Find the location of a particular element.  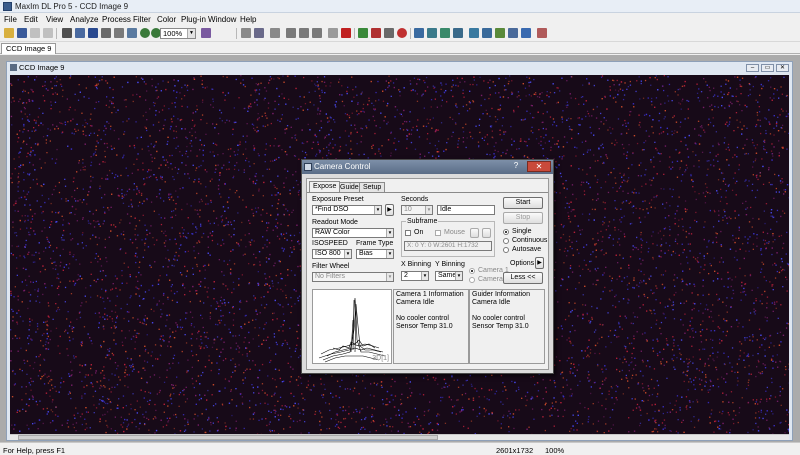

stack-icon is located at coordinates (376, 33).